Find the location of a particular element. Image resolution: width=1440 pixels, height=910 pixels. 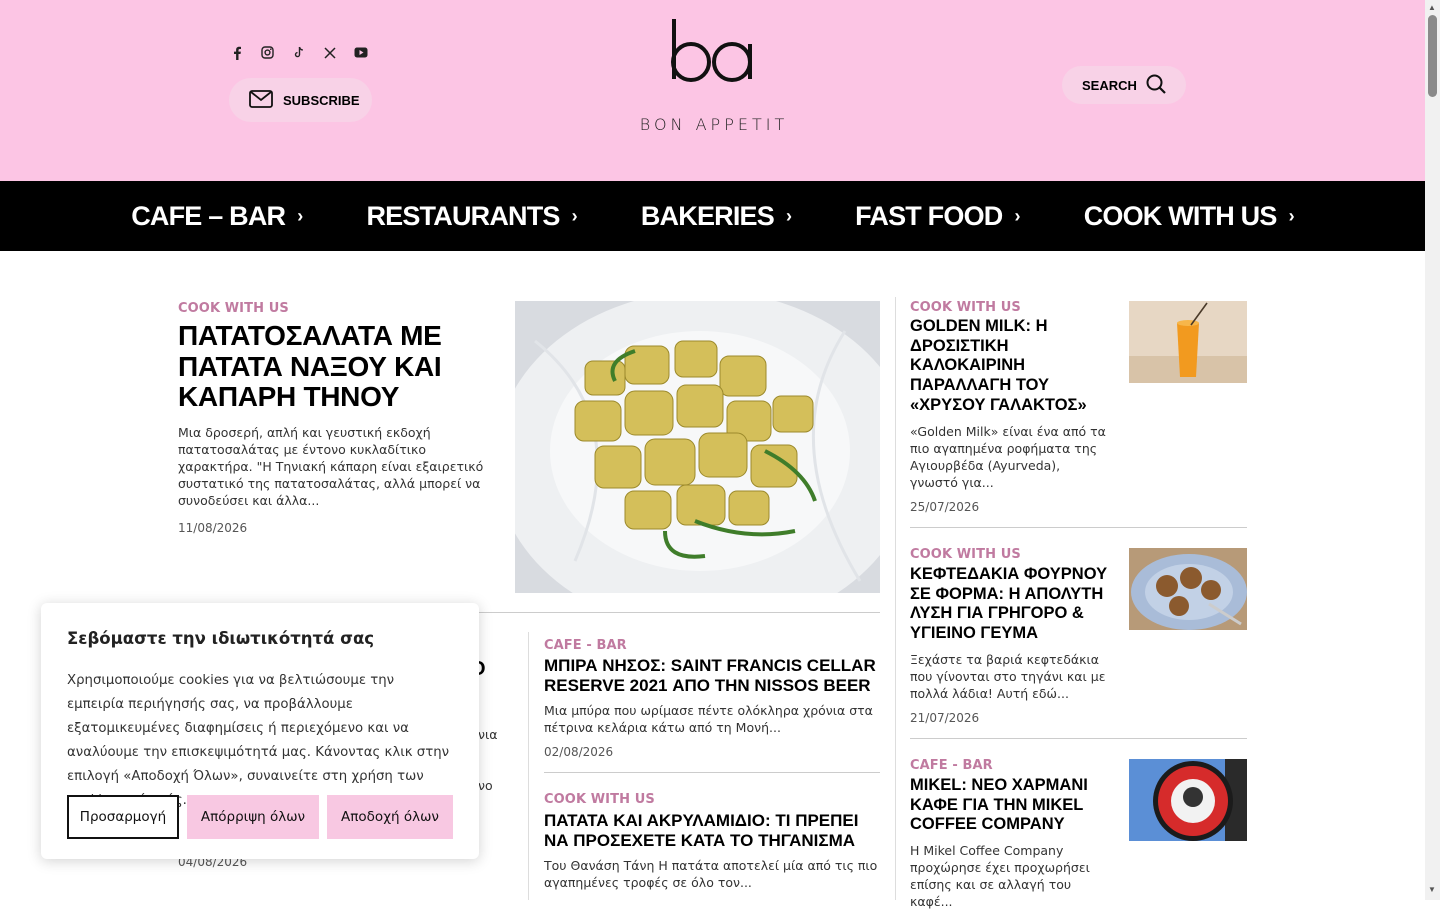

column-divider is located at coordinates (528, 766).